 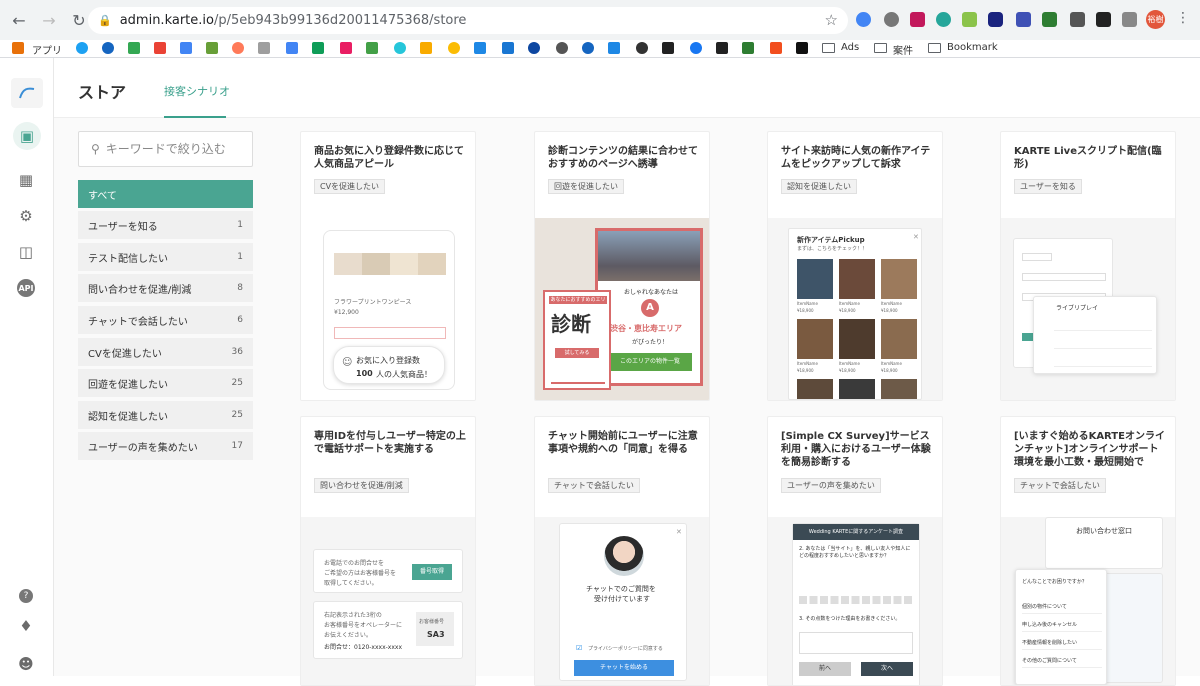 What do you see at coordinates (165, 257) in the screenshot?
I see `category-test-delivery: テスト配信したい 1` at bounding box center [165, 257].